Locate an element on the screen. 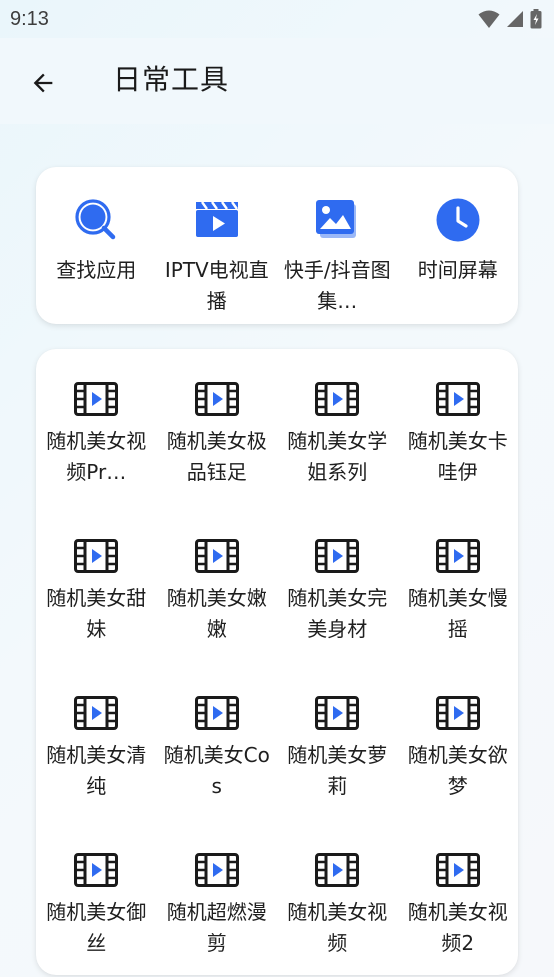 Image resolution: width=554 pixels, height=977 pixels. tool-label: 随机美女卡哇伊 is located at coordinates (457, 456).